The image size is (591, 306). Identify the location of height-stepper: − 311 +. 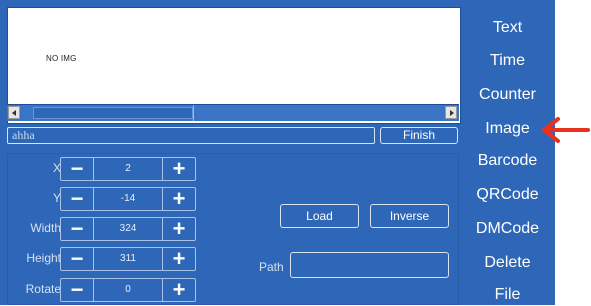
(128, 259).